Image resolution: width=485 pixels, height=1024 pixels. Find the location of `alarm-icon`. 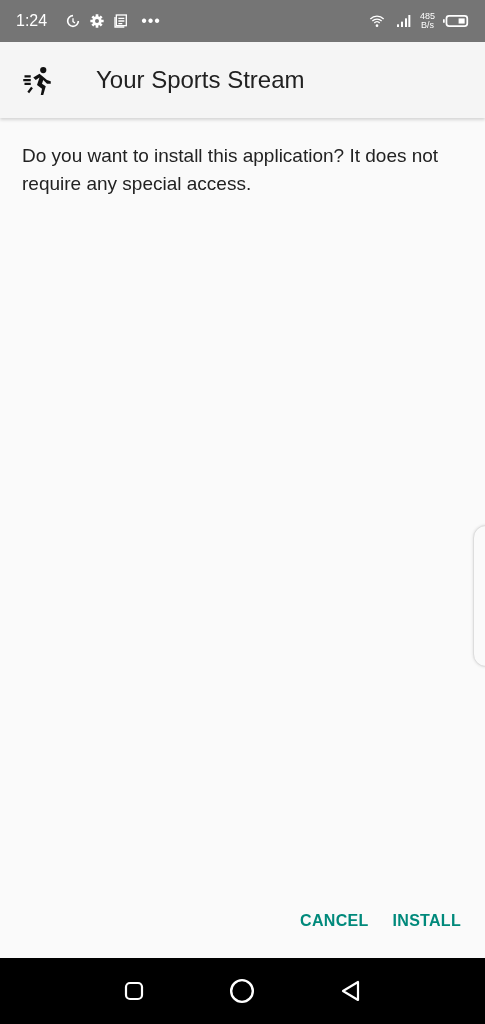

alarm-icon is located at coordinates (73, 21).